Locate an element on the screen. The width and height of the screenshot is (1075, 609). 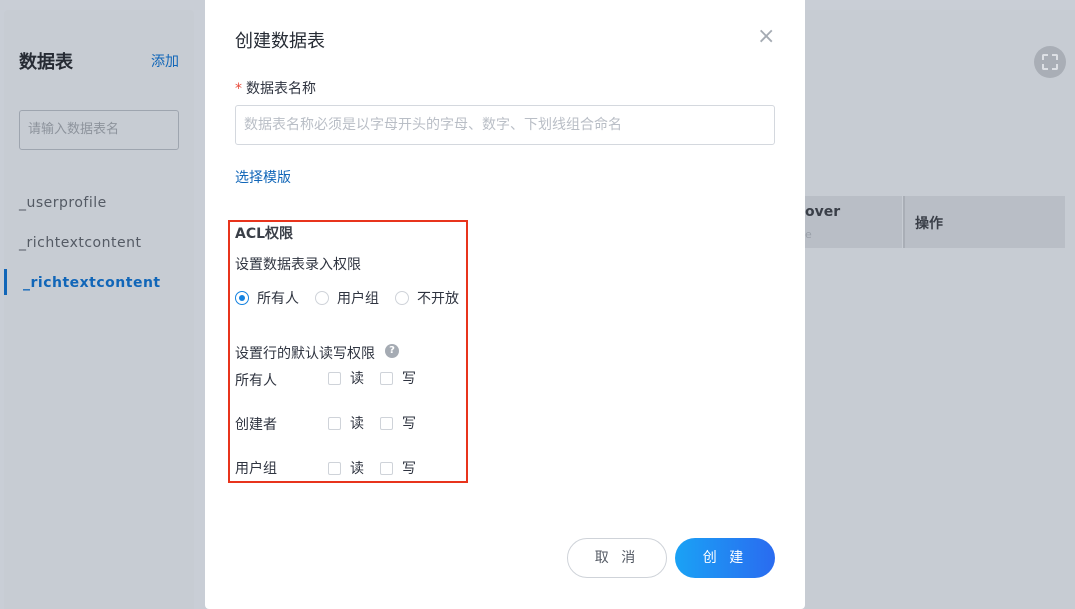
help-icon: ? is located at coordinates (392, 351).